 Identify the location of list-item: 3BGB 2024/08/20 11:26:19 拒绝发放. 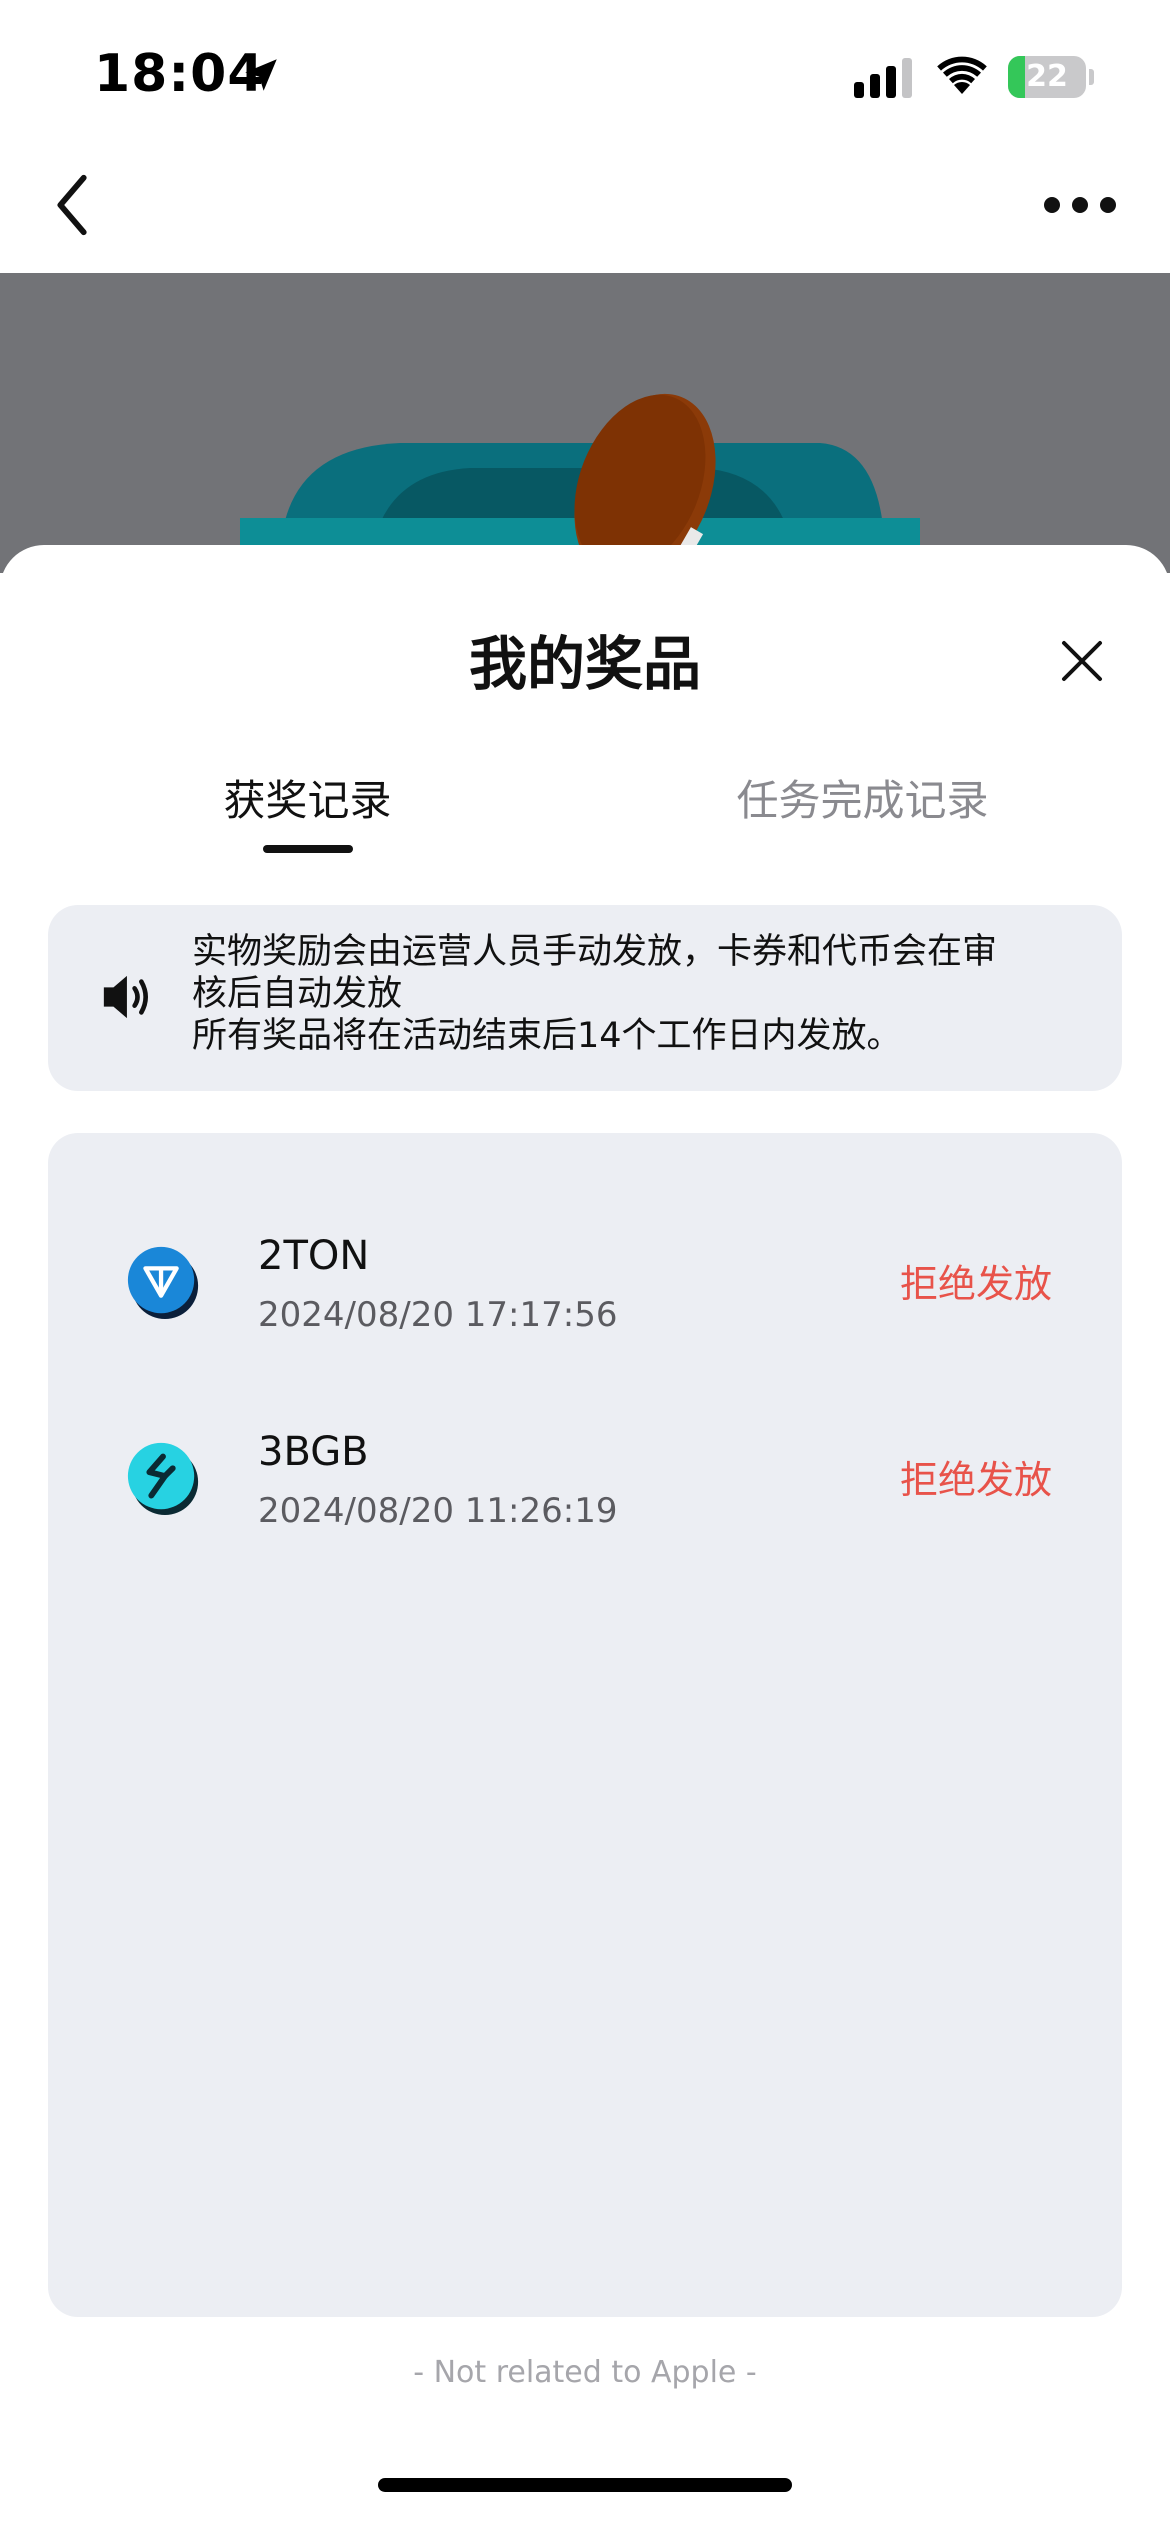
(585, 1484).